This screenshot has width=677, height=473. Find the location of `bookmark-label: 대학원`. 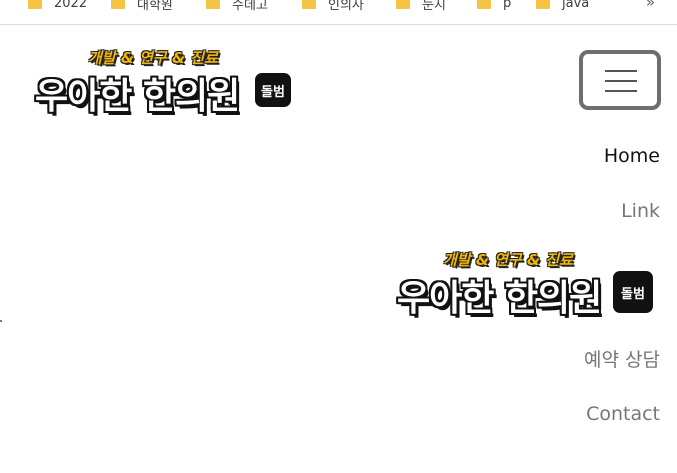

bookmark-label: 대학원 is located at coordinates (155, 6).